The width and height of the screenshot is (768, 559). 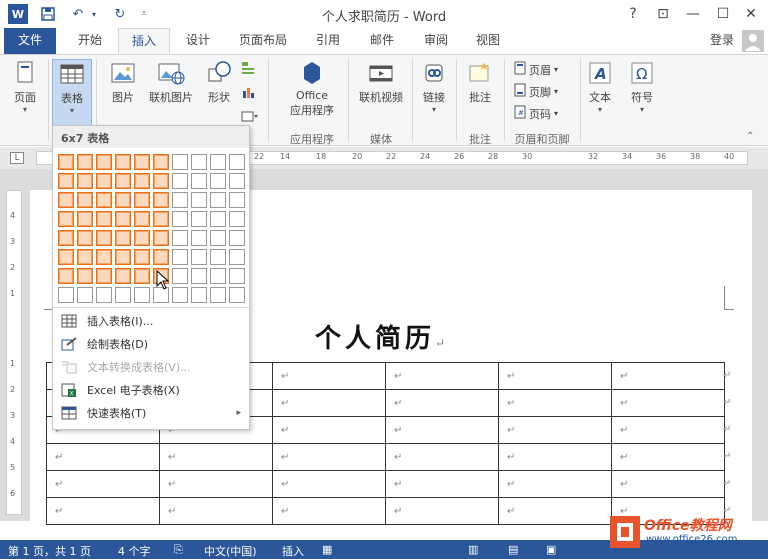 I want to click on tab-insert: 插入, so click(x=144, y=41).